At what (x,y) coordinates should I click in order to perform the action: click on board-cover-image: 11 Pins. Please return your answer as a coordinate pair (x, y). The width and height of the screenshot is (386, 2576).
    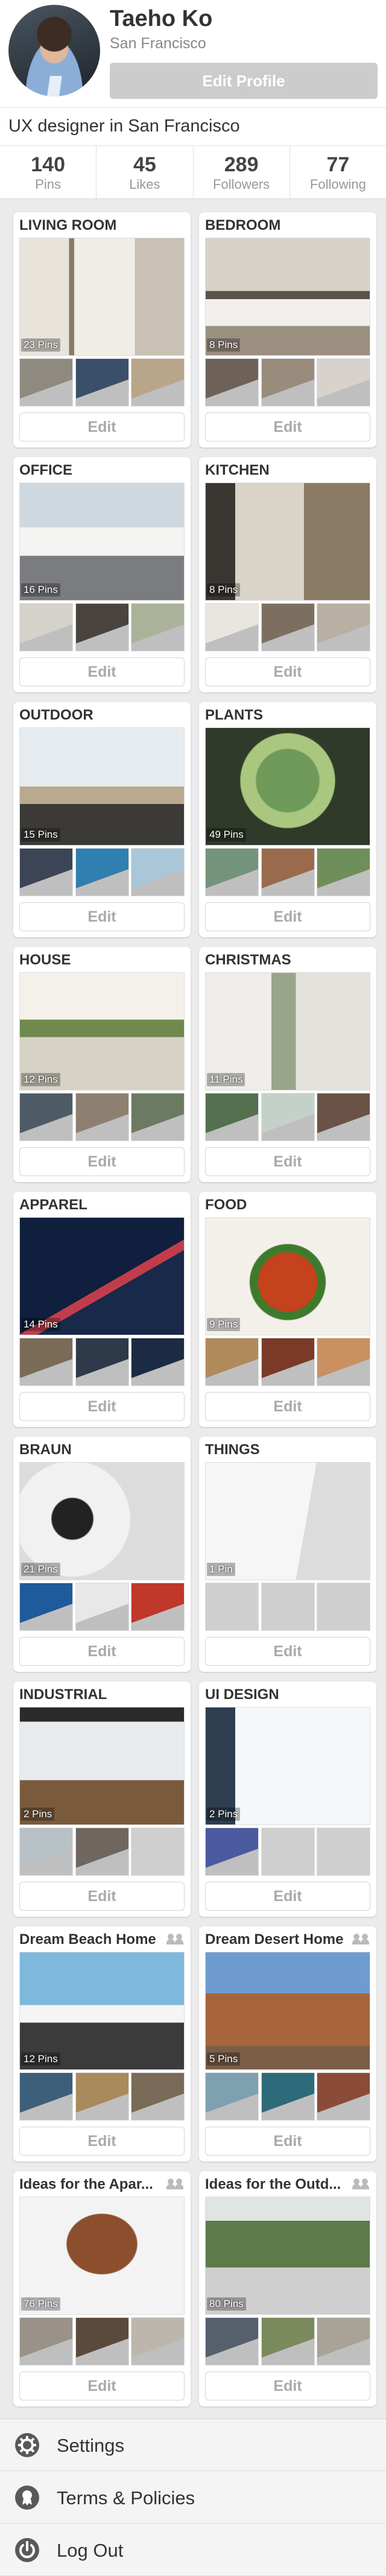
    Looking at the image, I should click on (287, 1031).